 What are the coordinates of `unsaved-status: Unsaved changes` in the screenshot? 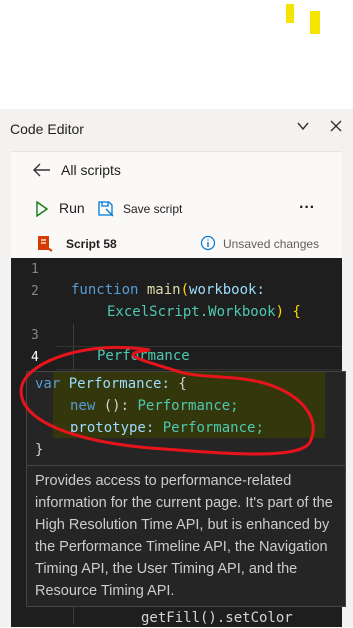 It's located at (271, 244).